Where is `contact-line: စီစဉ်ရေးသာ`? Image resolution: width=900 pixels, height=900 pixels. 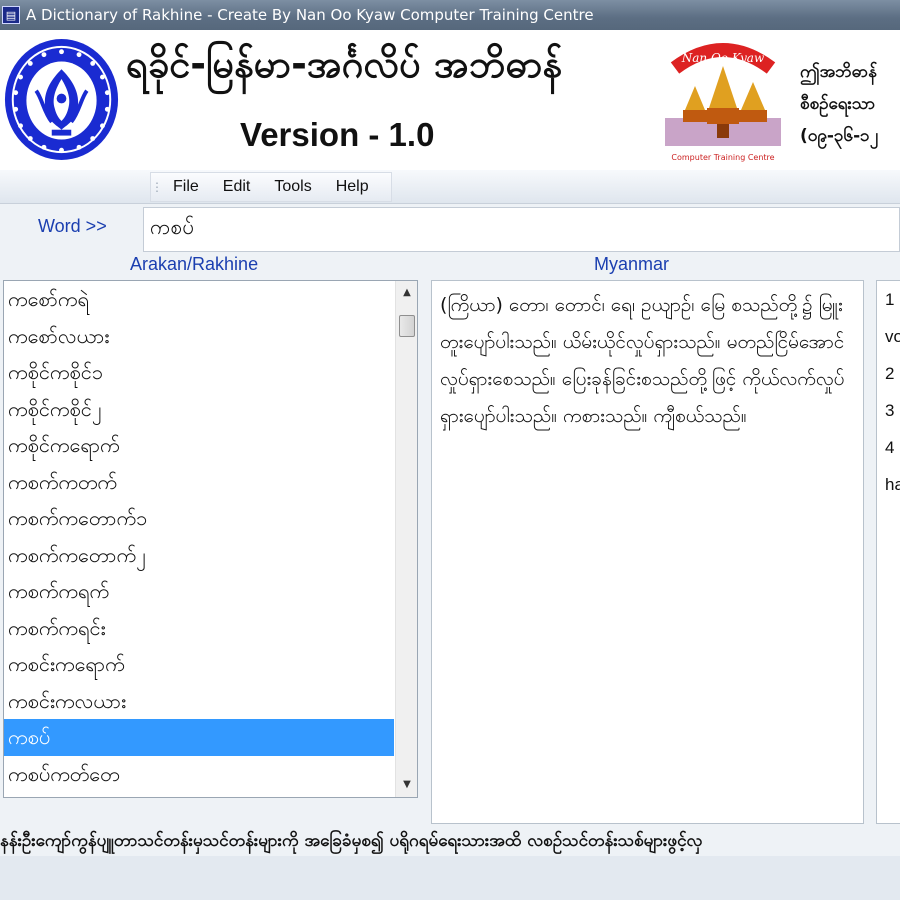 contact-line: စီစဉ်ရေးသာ is located at coordinates (838, 104).